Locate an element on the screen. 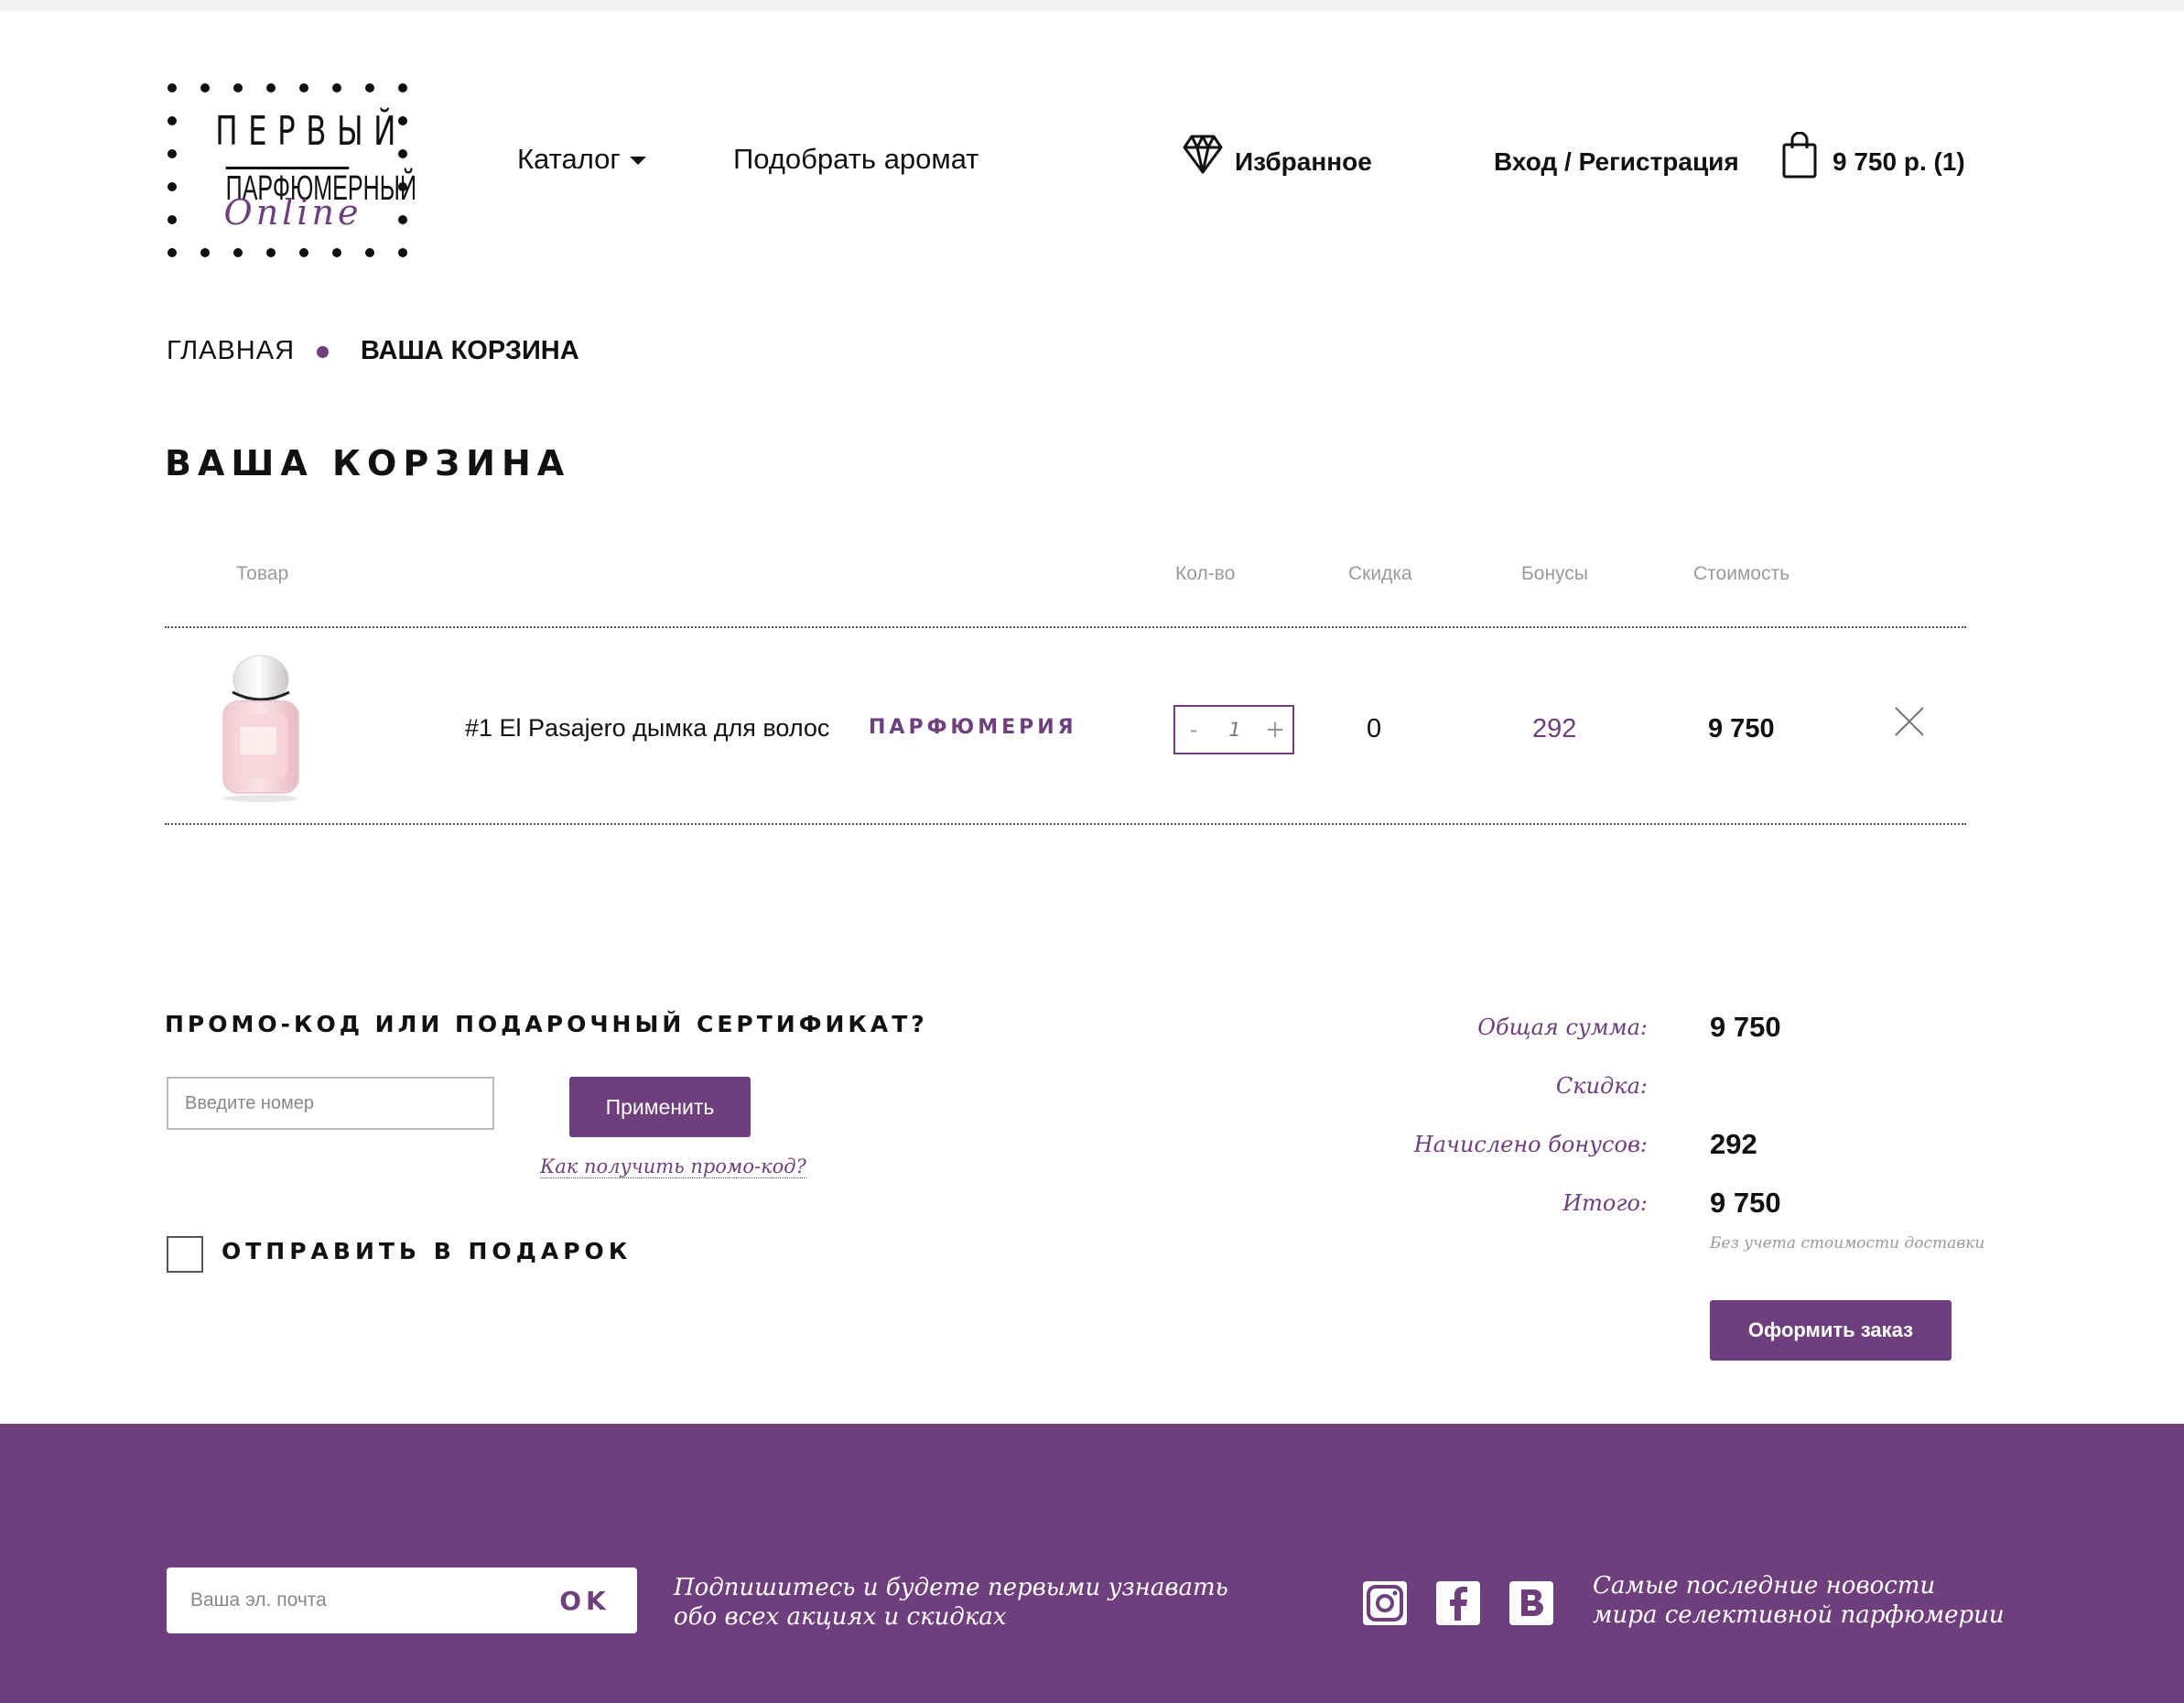 The height and width of the screenshot is (1703, 2184). gift-checkbox is located at coordinates (185, 1254).